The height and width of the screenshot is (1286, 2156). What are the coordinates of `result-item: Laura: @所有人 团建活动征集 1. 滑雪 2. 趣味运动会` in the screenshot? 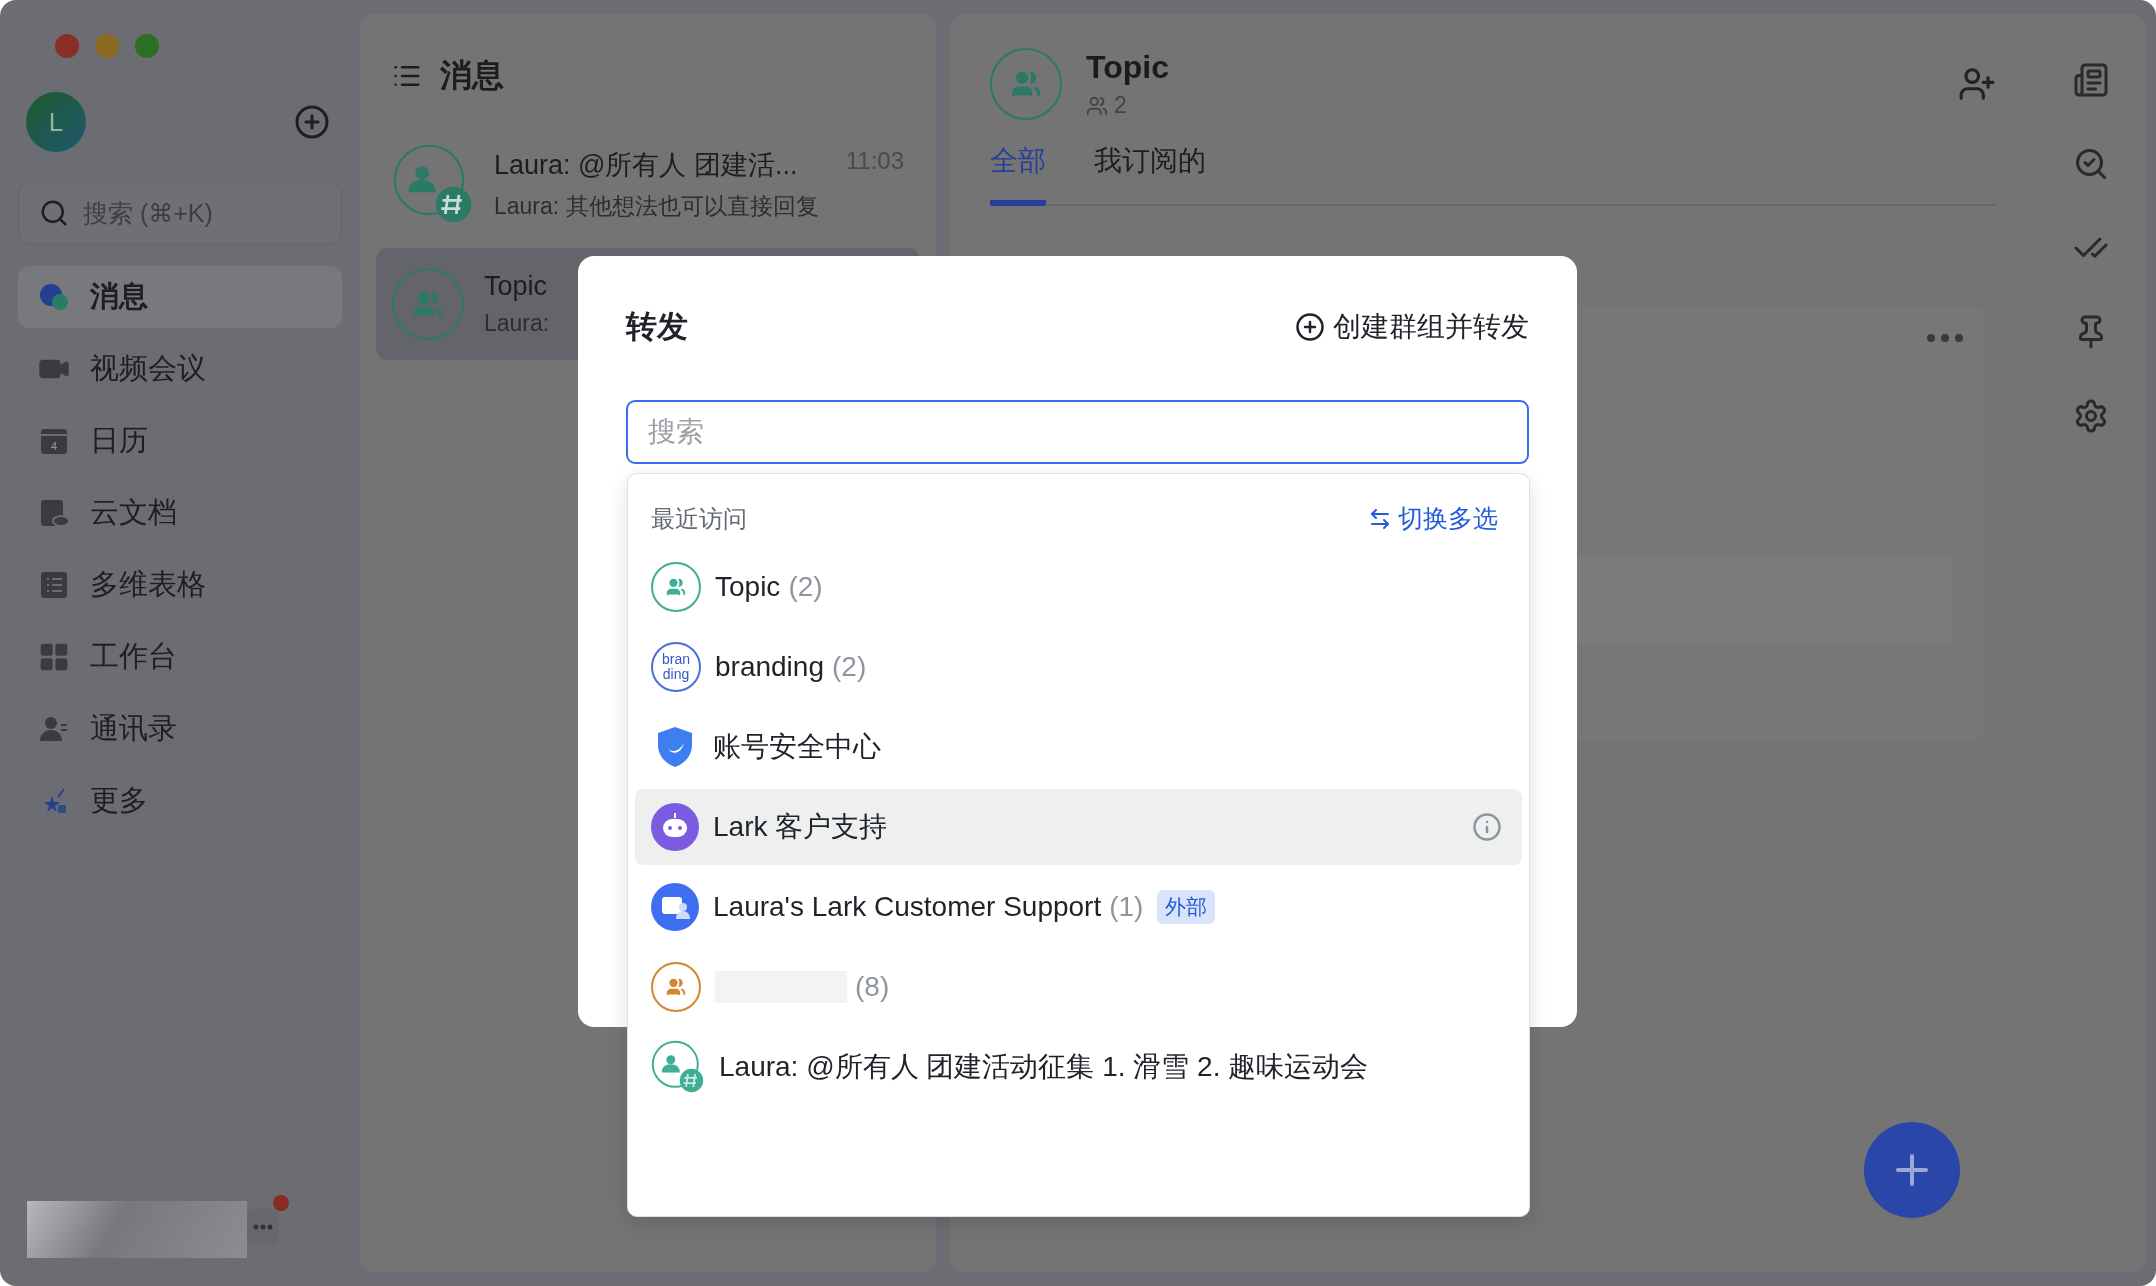 It's located at (1078, 1067).